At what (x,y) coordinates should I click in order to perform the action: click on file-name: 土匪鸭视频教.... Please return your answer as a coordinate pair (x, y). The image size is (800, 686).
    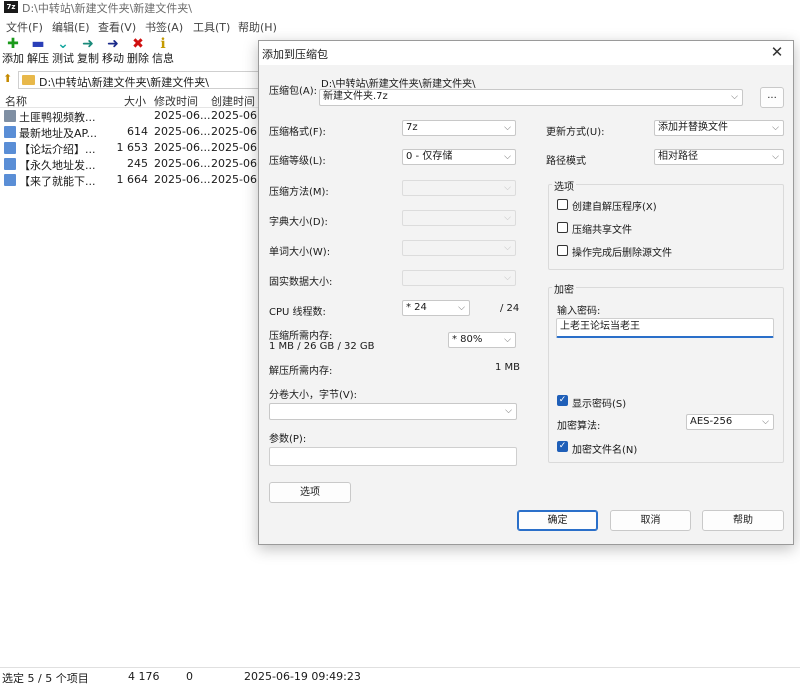
    Looking at the image, I should click on (57, 117).